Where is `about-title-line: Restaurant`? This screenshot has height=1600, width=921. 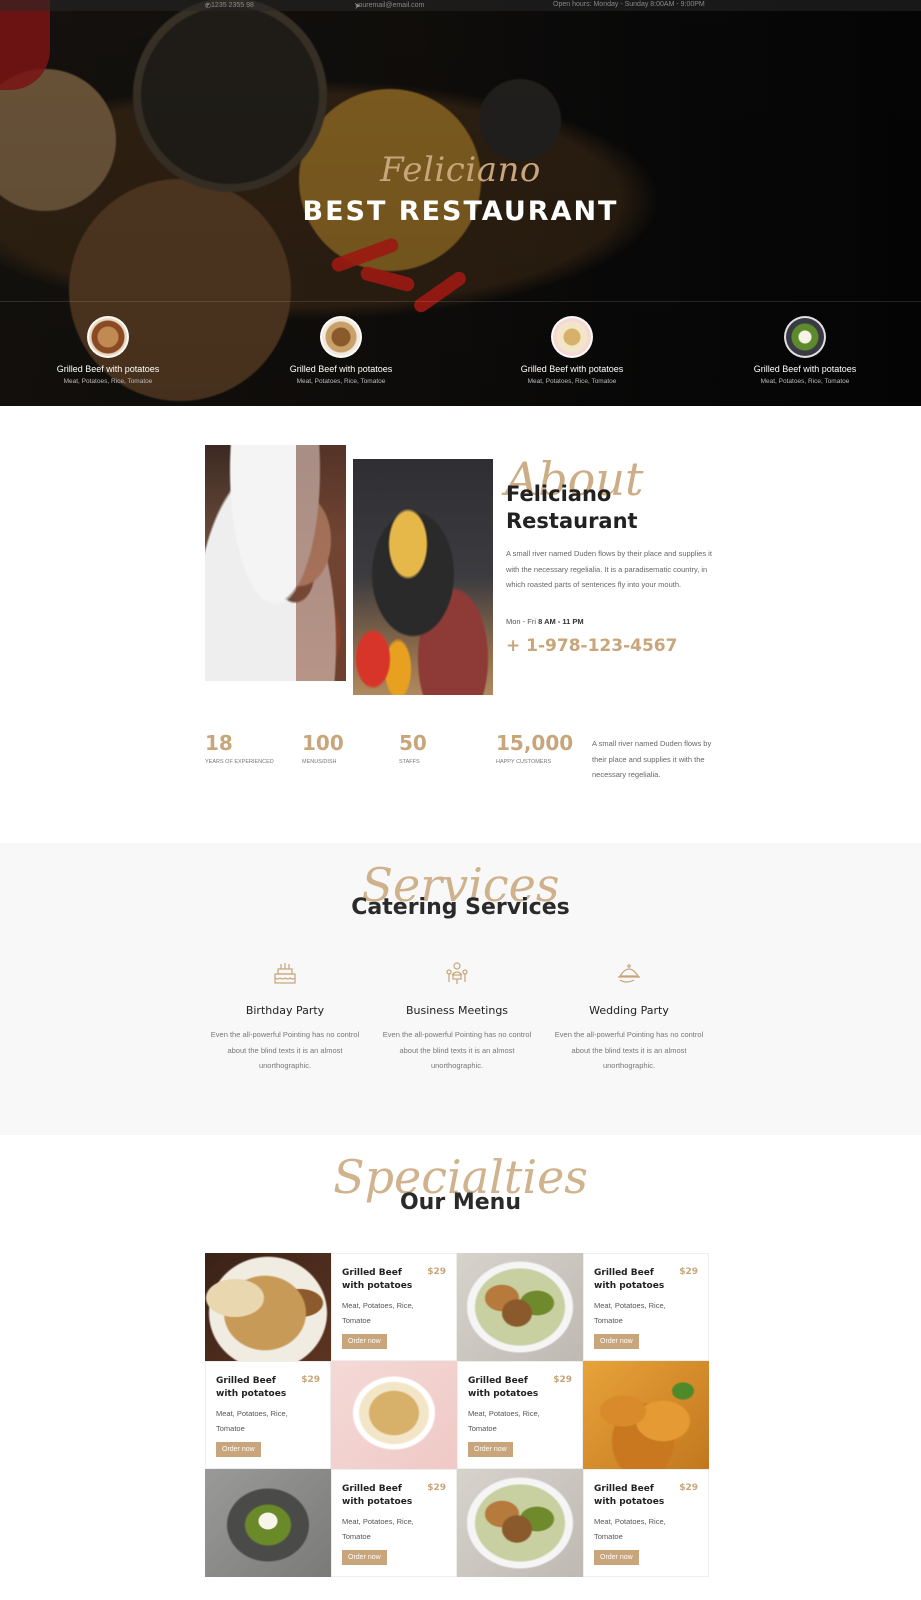
about-title-line: Restaurant is located at coordinates (572, 521).